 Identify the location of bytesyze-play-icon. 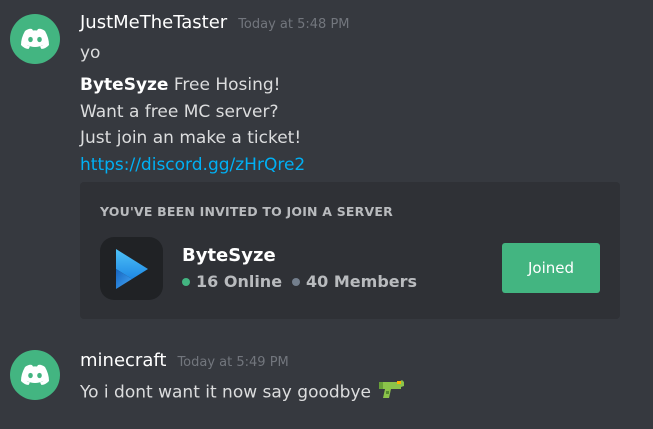
(131, 268).